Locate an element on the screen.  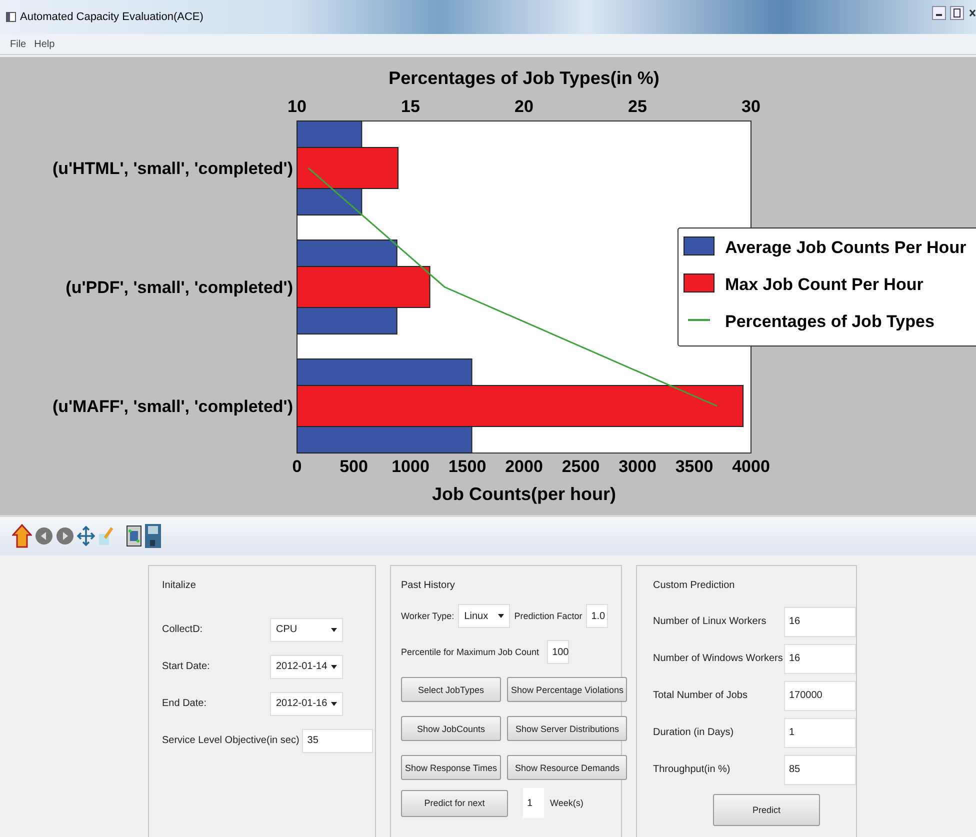
tick-label: 0 is located at coordinates (297, 466).